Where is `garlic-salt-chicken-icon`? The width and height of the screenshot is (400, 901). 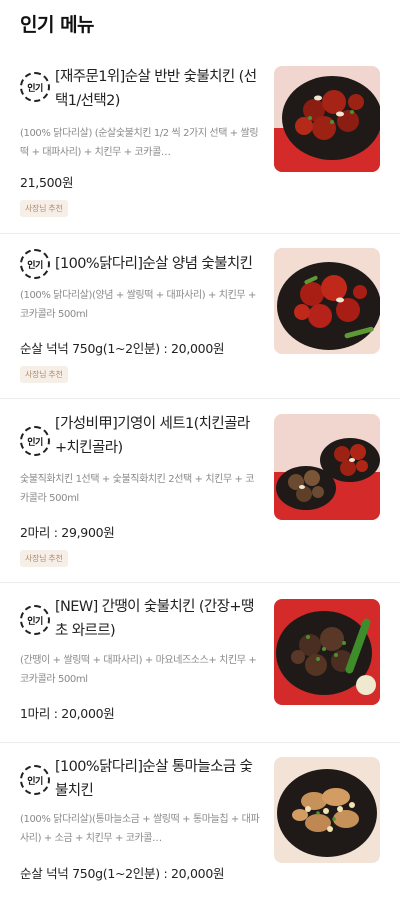 garlic-salt-chicken-icon is located at coordinates (327, 810).